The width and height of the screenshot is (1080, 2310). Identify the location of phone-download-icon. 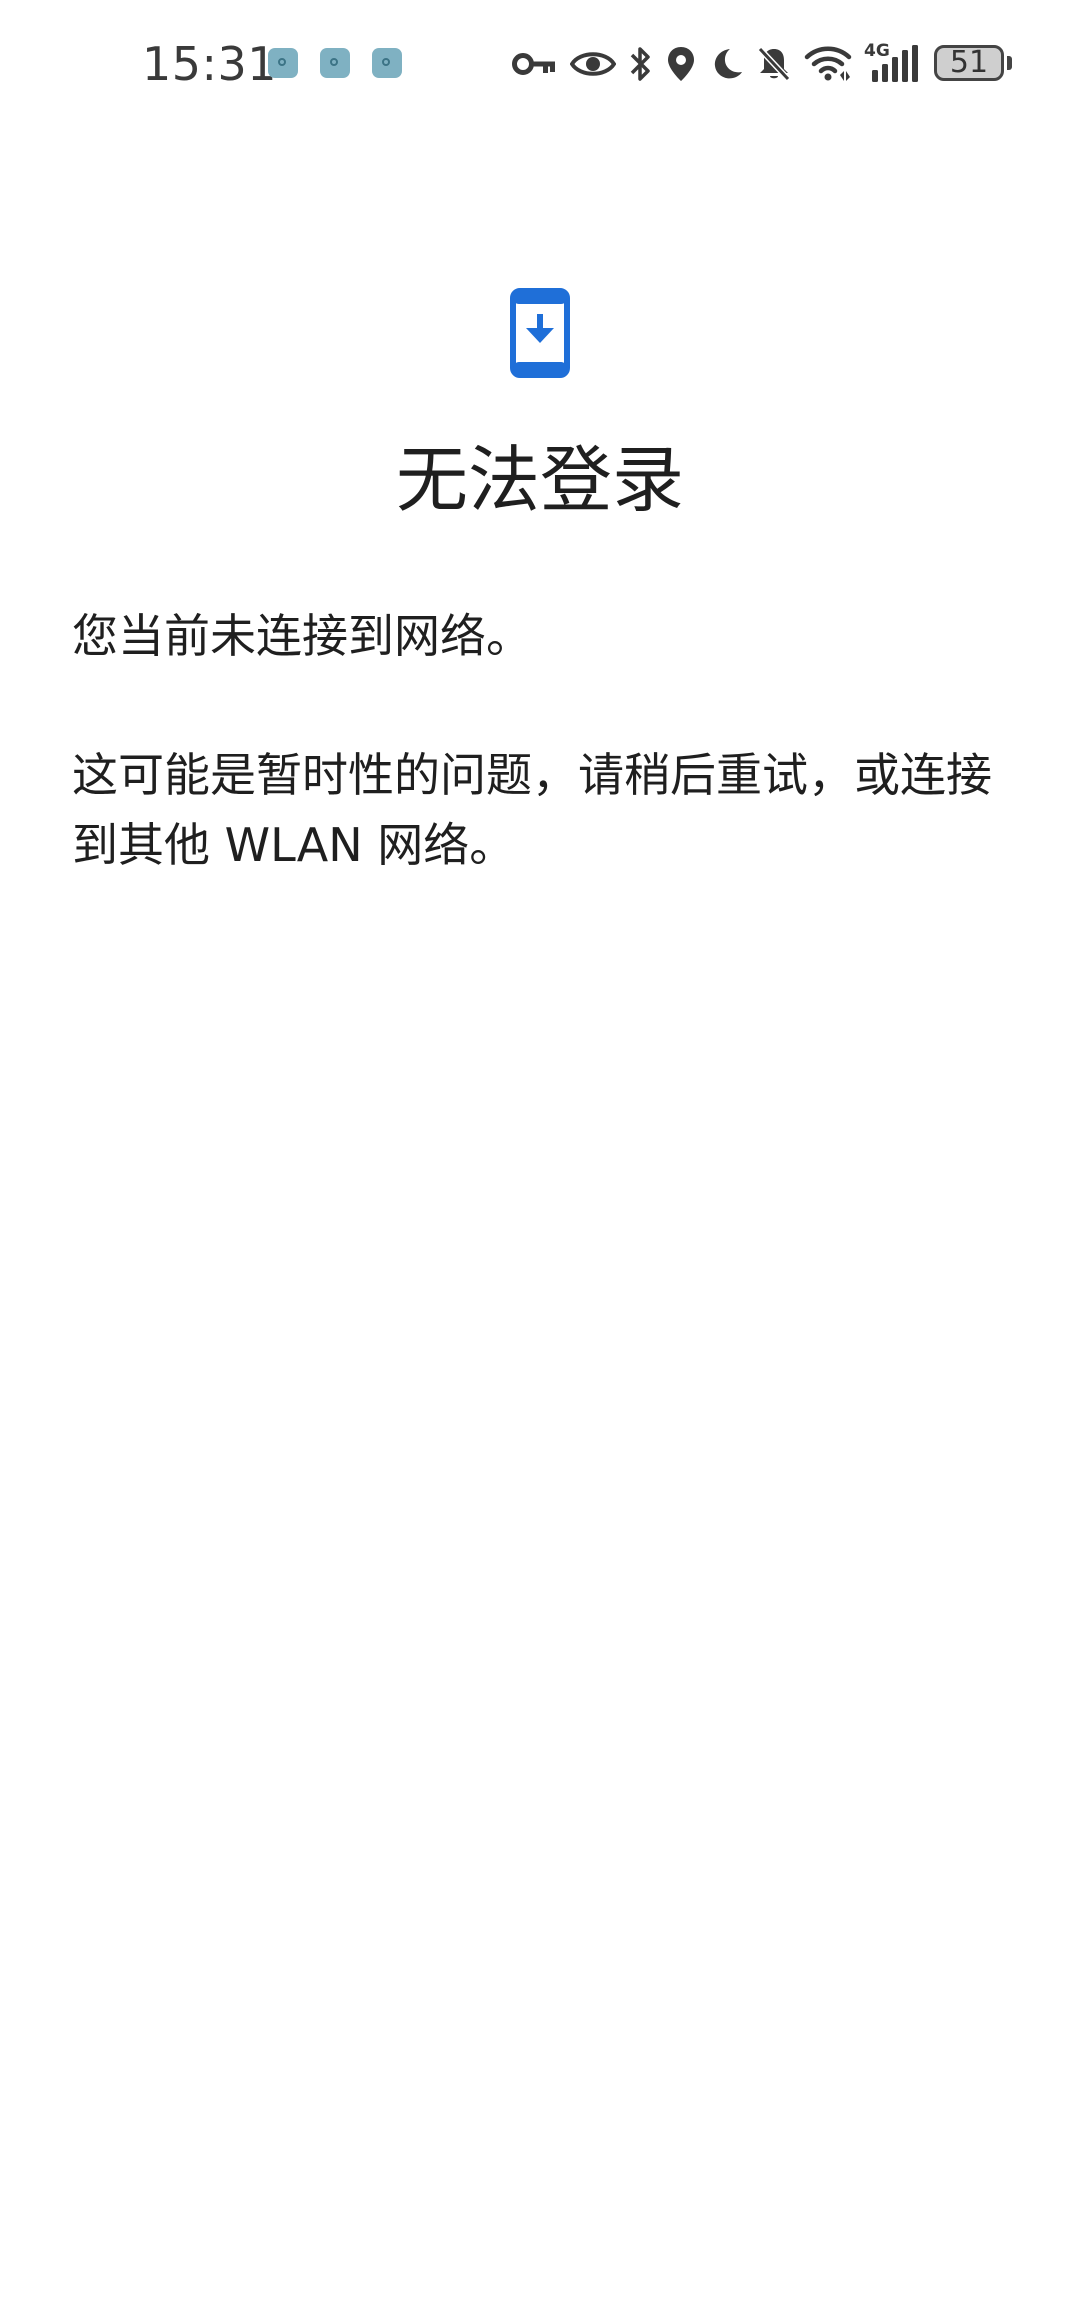
(540, 333).